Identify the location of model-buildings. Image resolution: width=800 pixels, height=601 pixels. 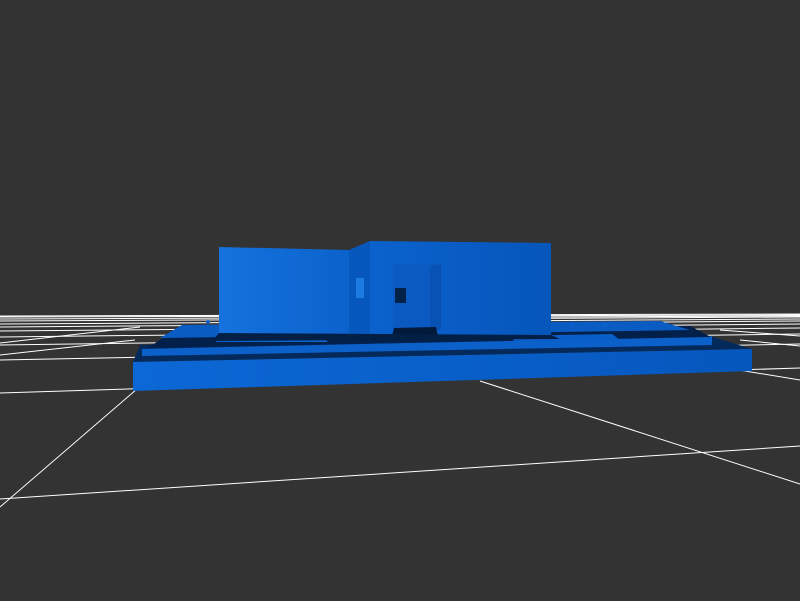
(386, 291).